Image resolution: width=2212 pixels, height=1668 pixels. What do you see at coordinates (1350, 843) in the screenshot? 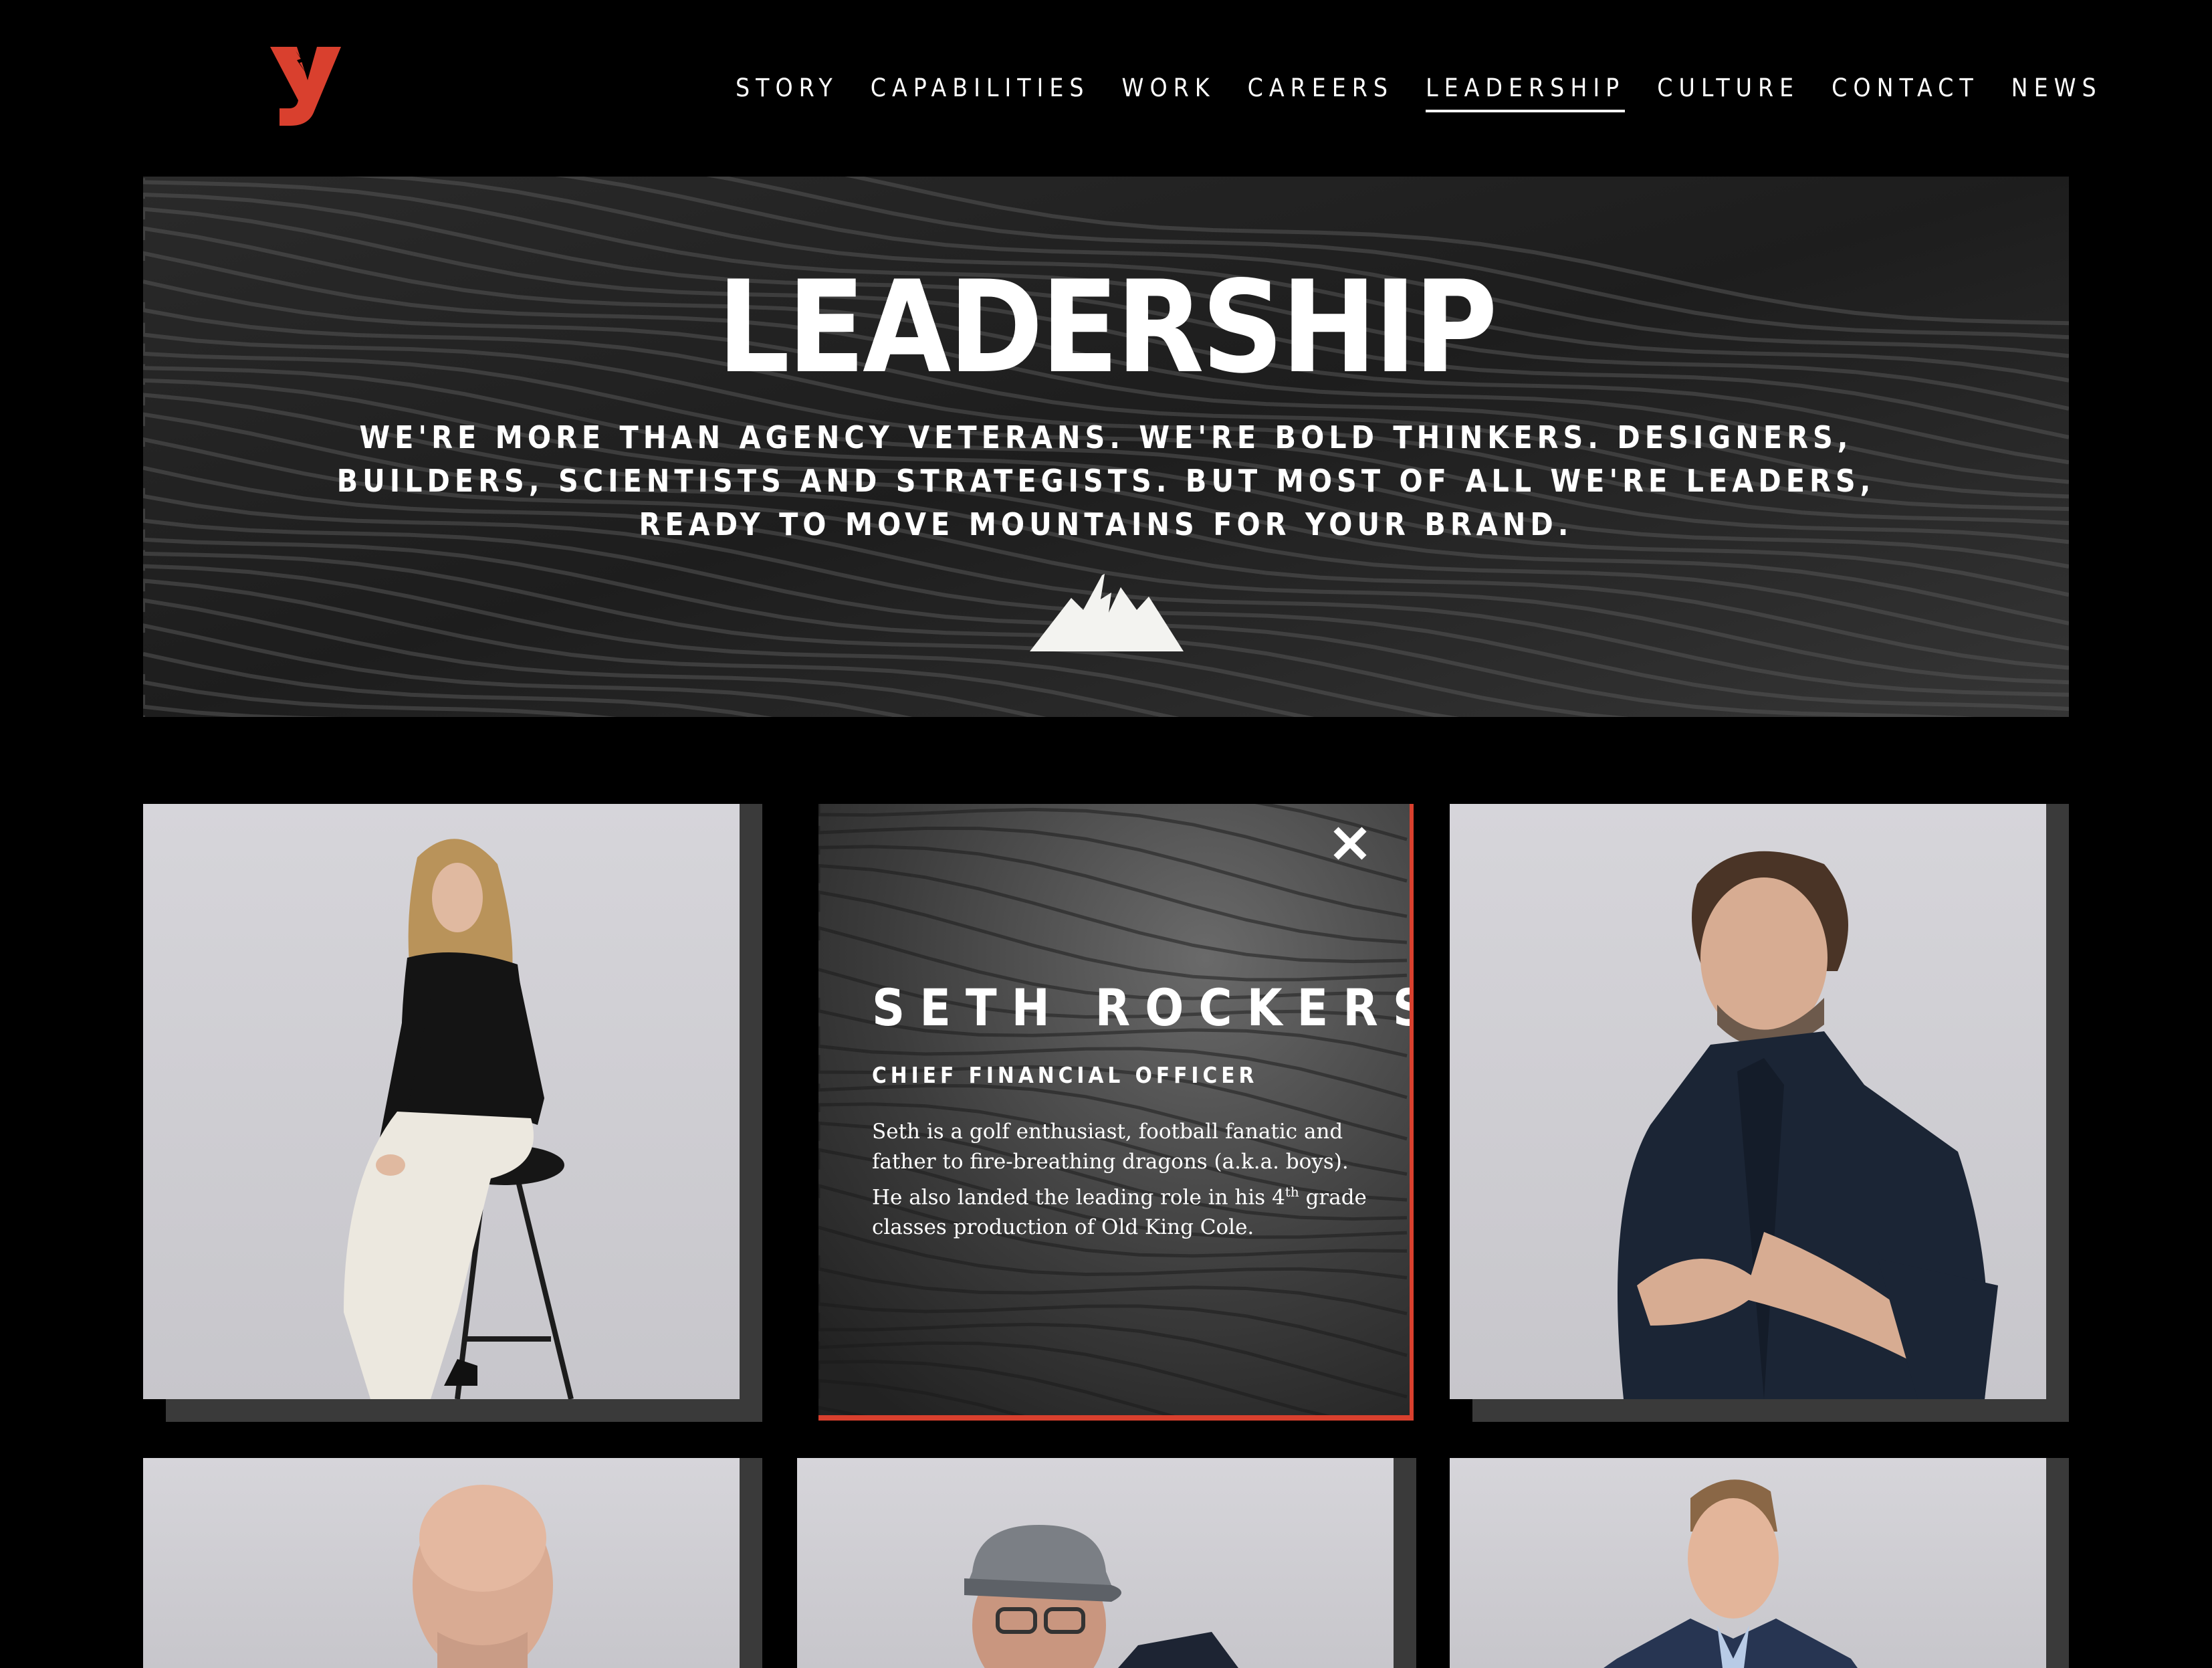
I see `close-icon` at bounding box center [1350, 843].